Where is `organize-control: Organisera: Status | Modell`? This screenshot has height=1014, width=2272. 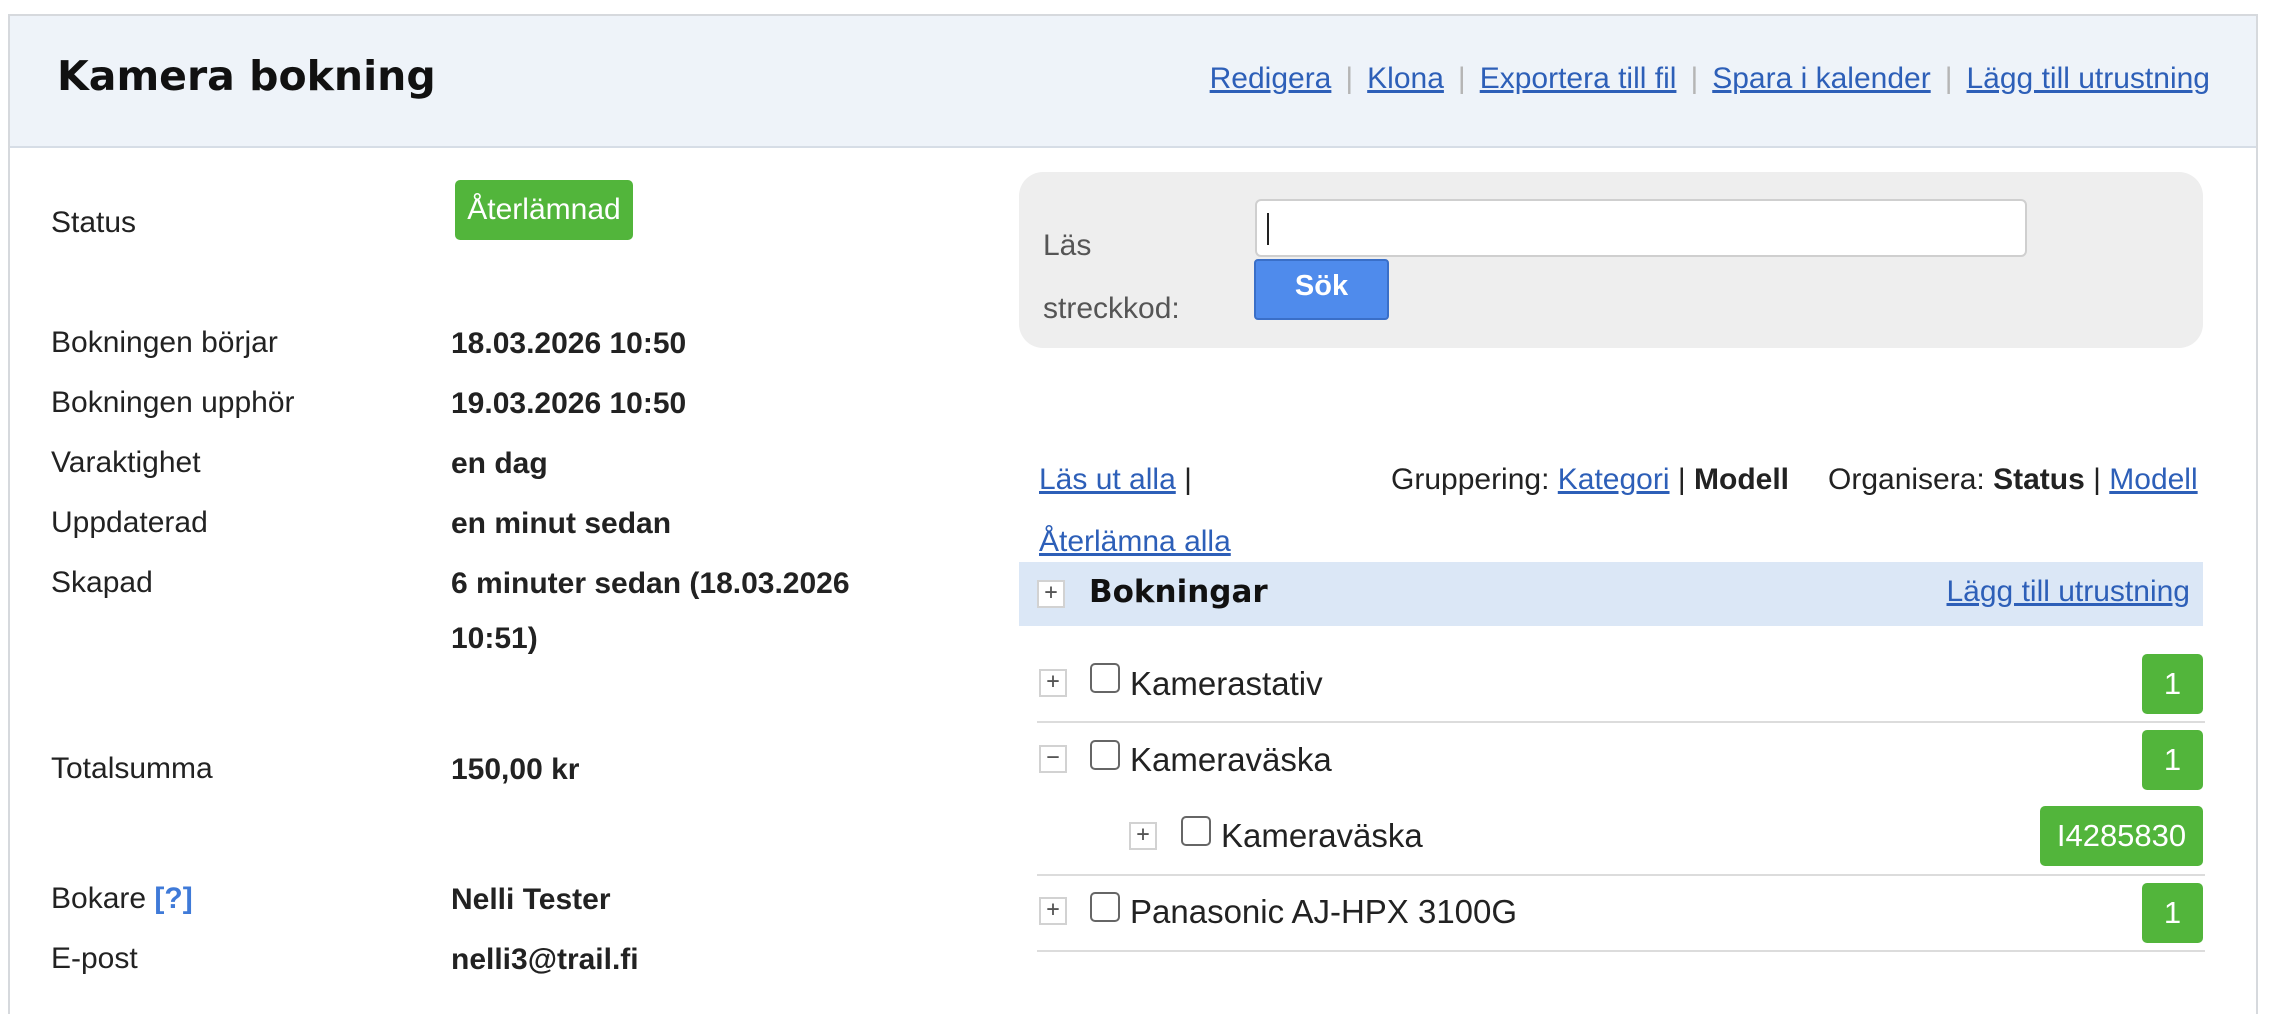
organize-control: Organisera: Status | Modell is located at coordinates (2013, 480).